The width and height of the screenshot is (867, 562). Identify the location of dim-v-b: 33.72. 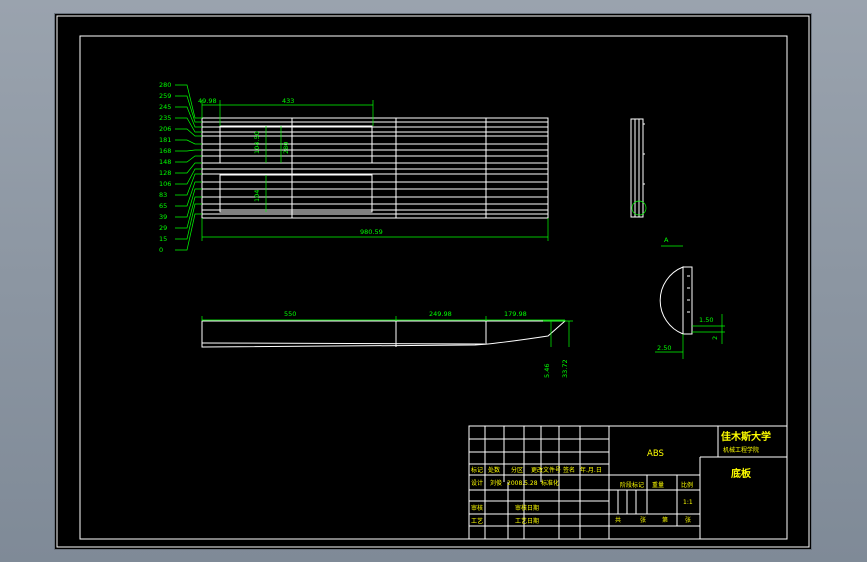
(565, 368).